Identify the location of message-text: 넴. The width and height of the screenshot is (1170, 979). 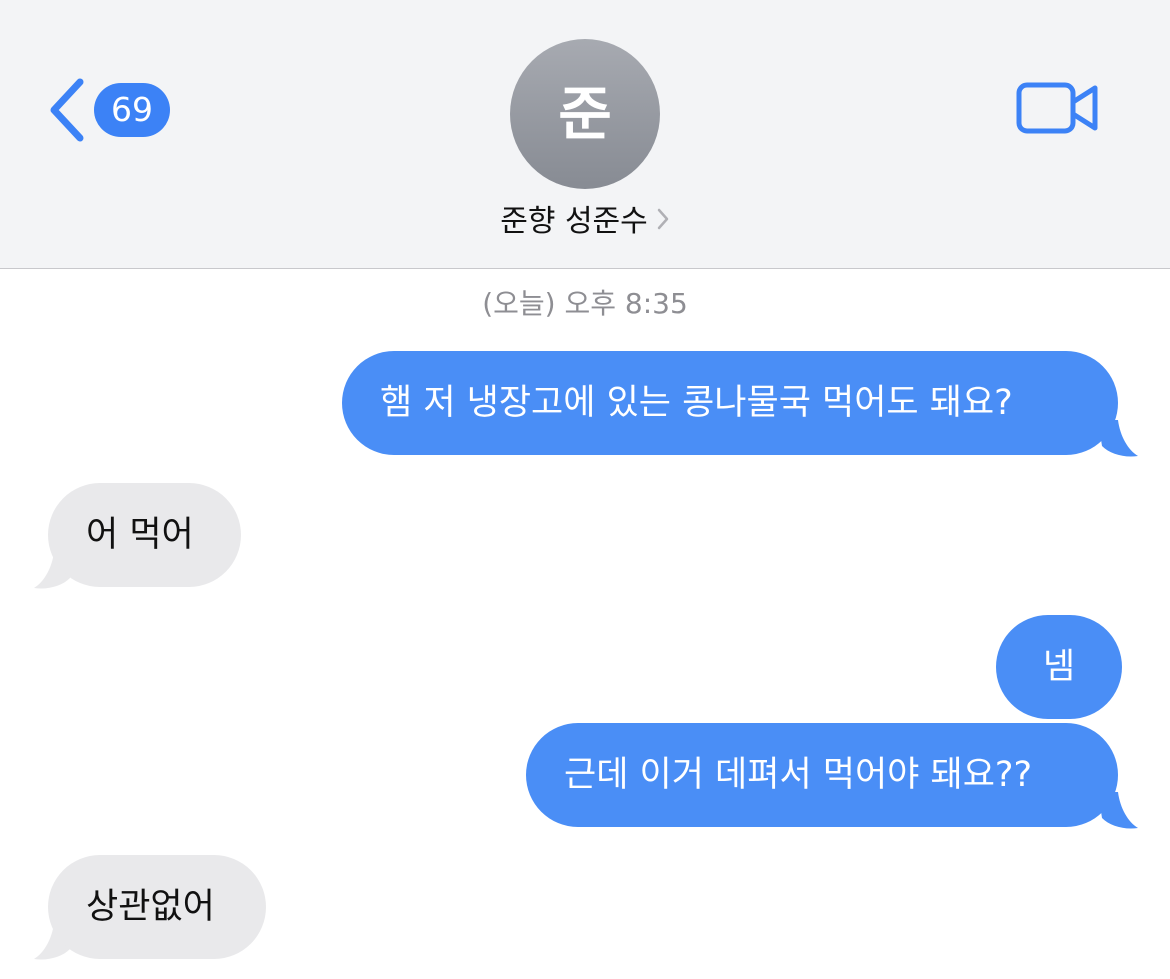
(1059, 667).